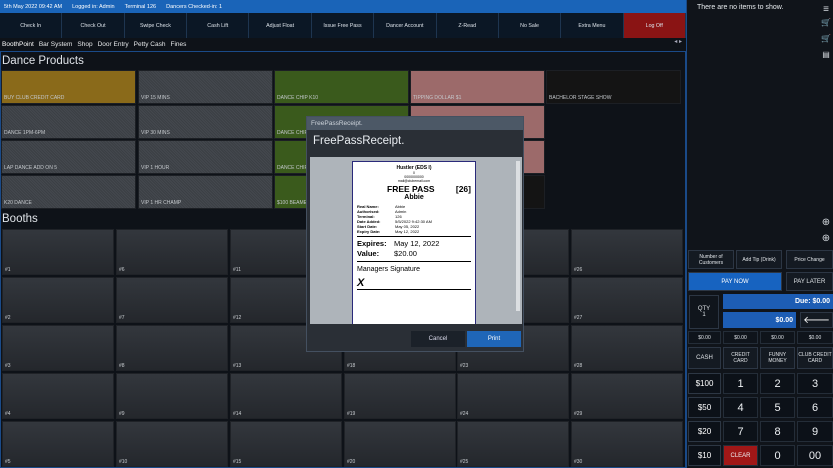 The width and height of the screenshot is (833, 468). What do you see at coordinates (580, 98) in the screenshot?
I see `dance-product-label: BACHELOR STAGE SHOW` at bounding box center [580, 98].